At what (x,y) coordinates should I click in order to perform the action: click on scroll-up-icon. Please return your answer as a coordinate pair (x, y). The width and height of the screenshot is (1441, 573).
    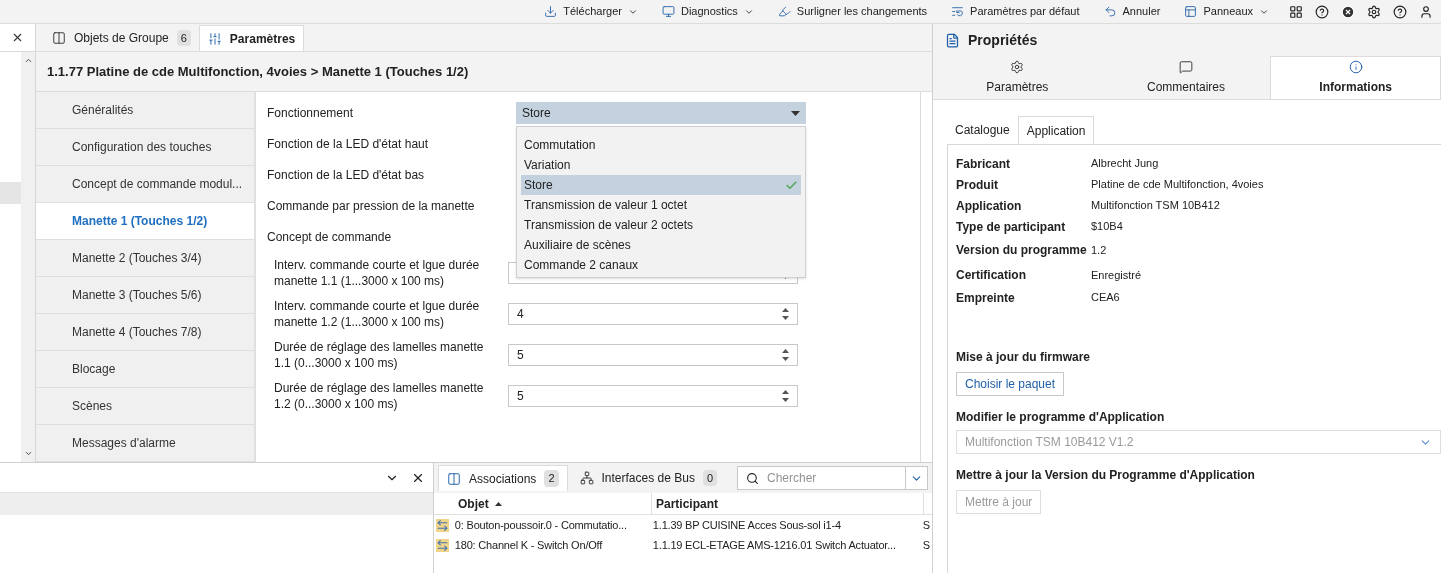
    Looking at the image, I should click on (28, 60).